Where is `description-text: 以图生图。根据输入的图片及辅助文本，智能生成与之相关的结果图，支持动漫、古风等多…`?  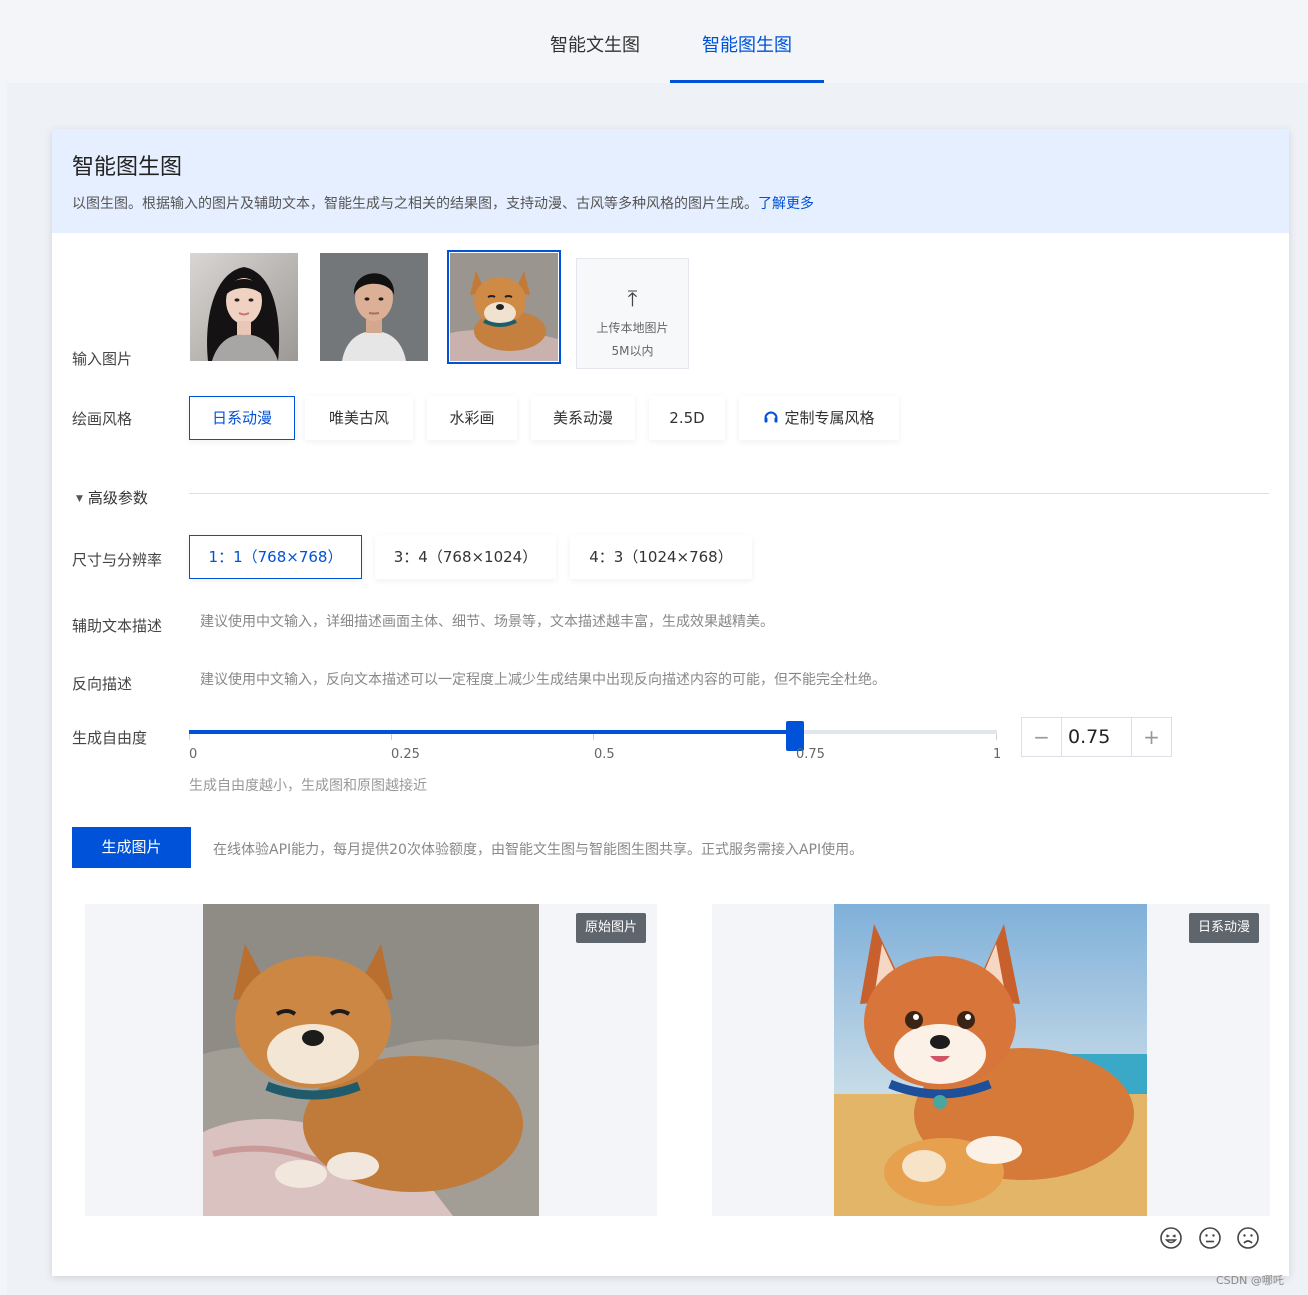
description-text: 以图生图。根据输入的图片及辅助文本，智能生成与之相关的结果图，支持动漫、古风等多… is located at coordinates (415, 204).